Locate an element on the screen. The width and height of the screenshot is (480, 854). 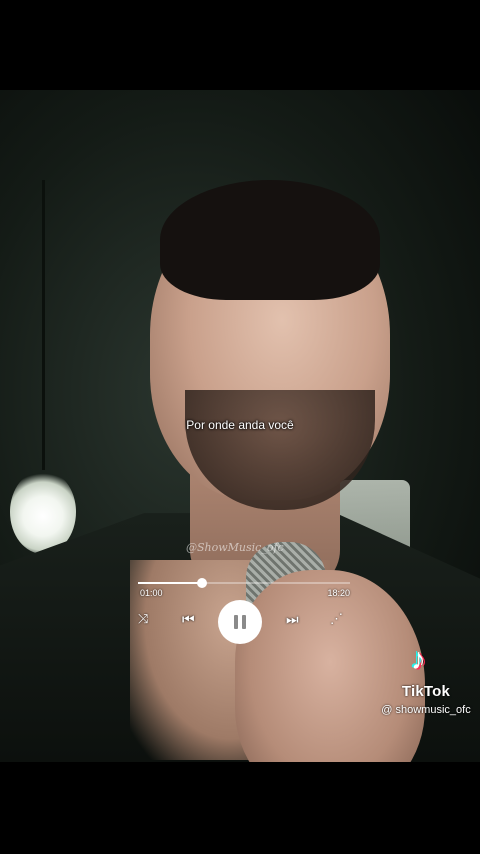
progress-track is located at coordinates (244, 583).